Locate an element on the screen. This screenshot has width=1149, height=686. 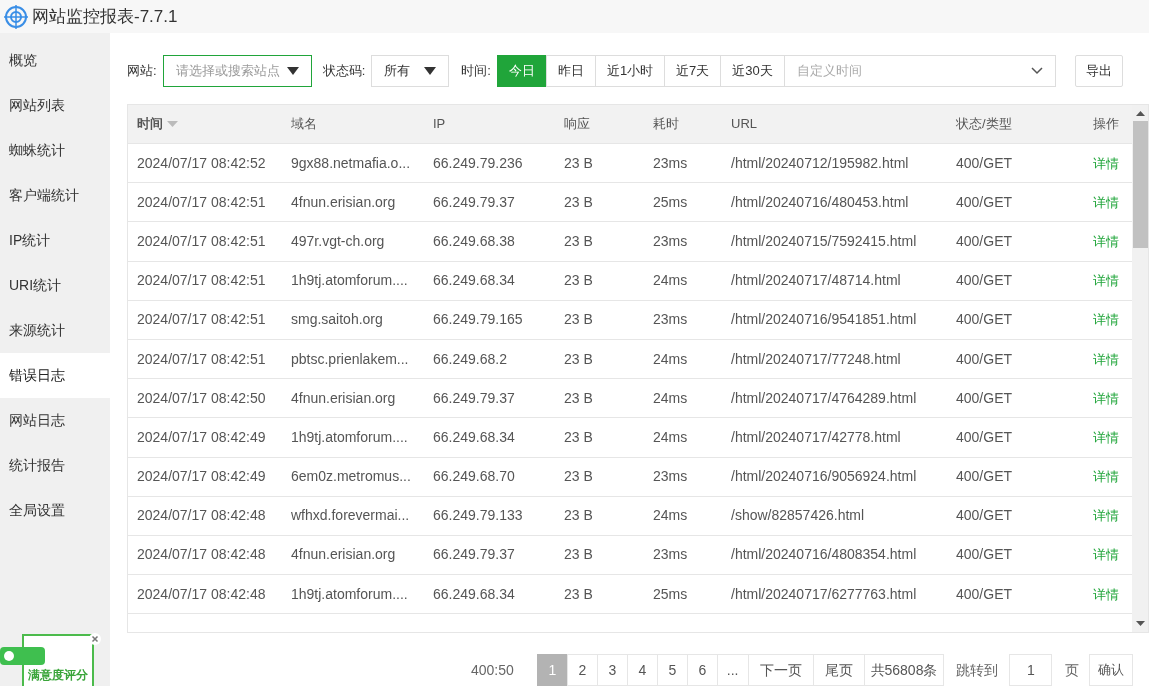
time-tab: 近7天 is located at coordinates (693, 71).